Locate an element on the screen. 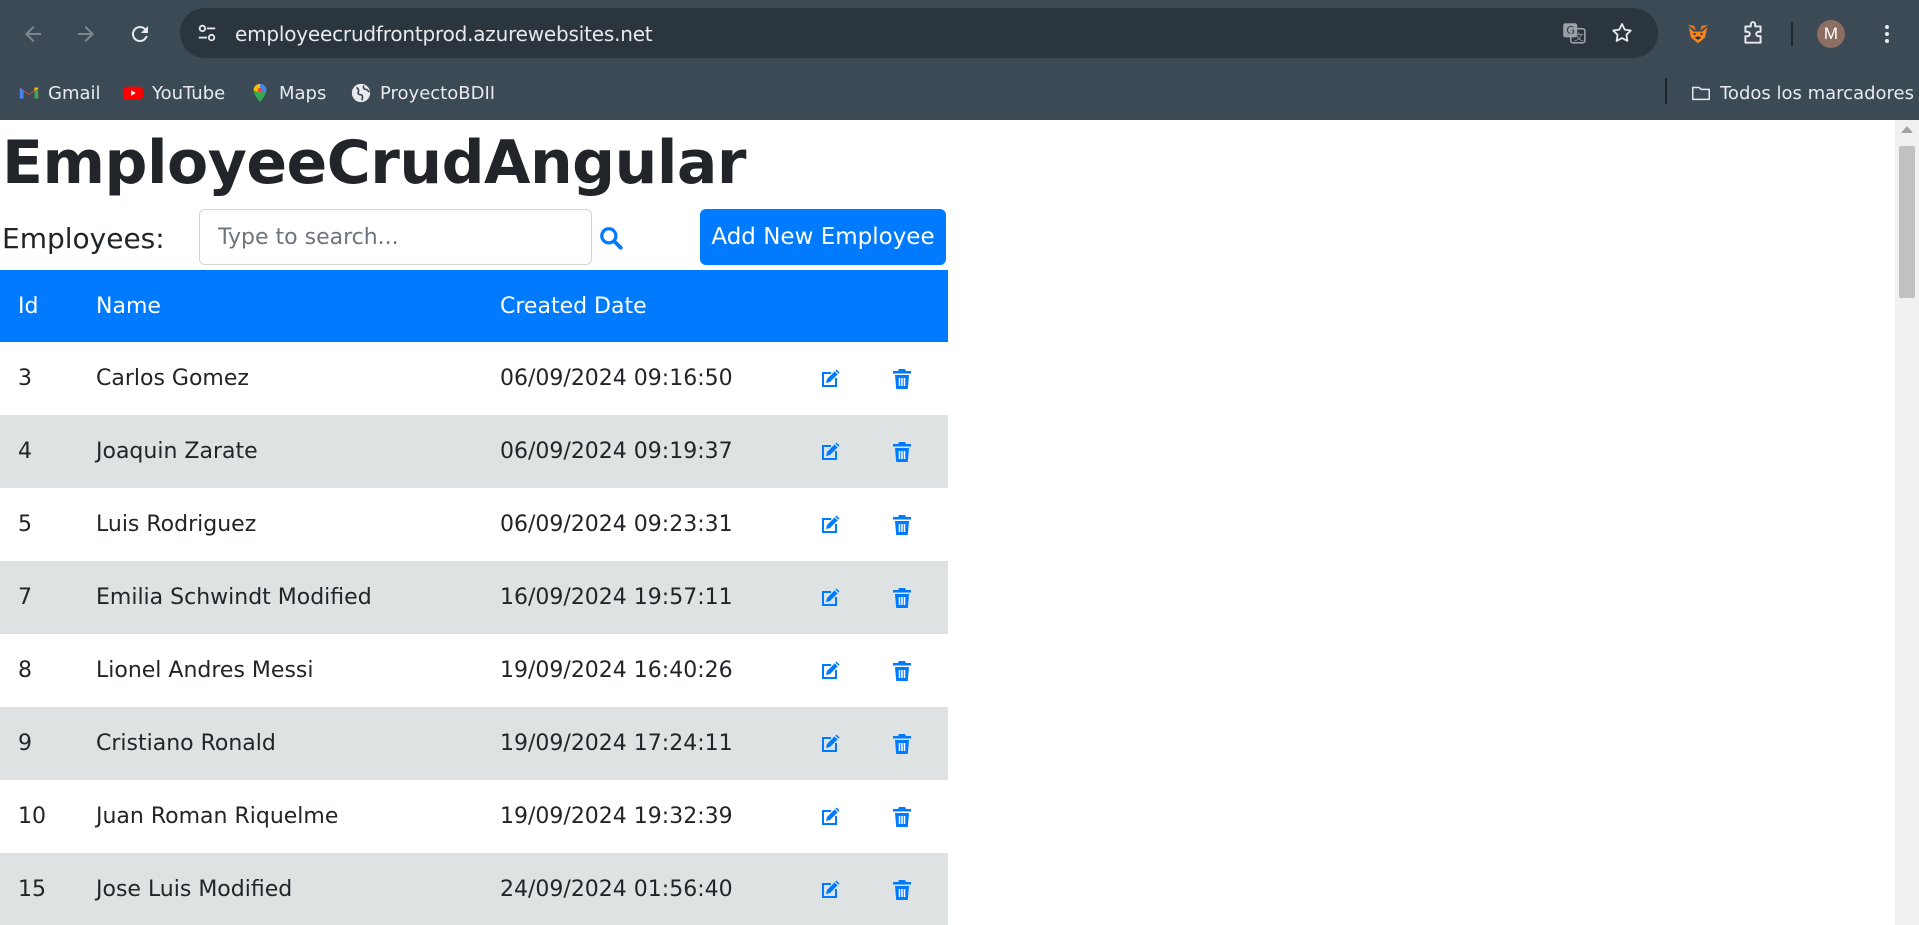  reload-button is located at coordinates (140, 34).